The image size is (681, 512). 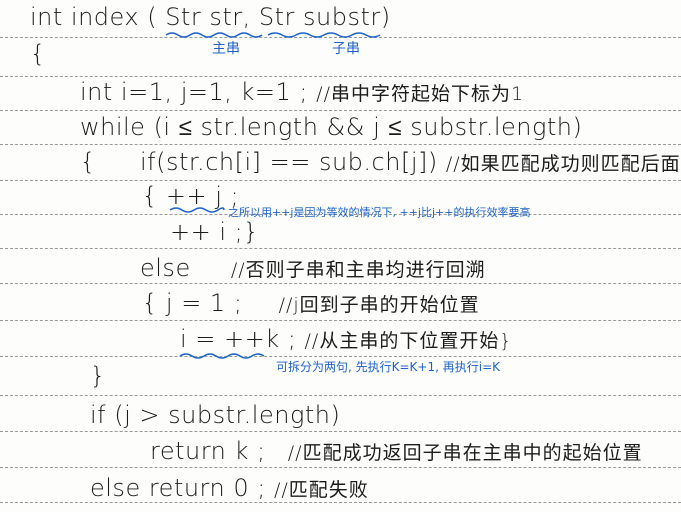 What do you see at coordinates (408, 341) in the screenshot?
I see `reset-i-comment: //从主串的下位置开始}` at bounding box center [408, 341].